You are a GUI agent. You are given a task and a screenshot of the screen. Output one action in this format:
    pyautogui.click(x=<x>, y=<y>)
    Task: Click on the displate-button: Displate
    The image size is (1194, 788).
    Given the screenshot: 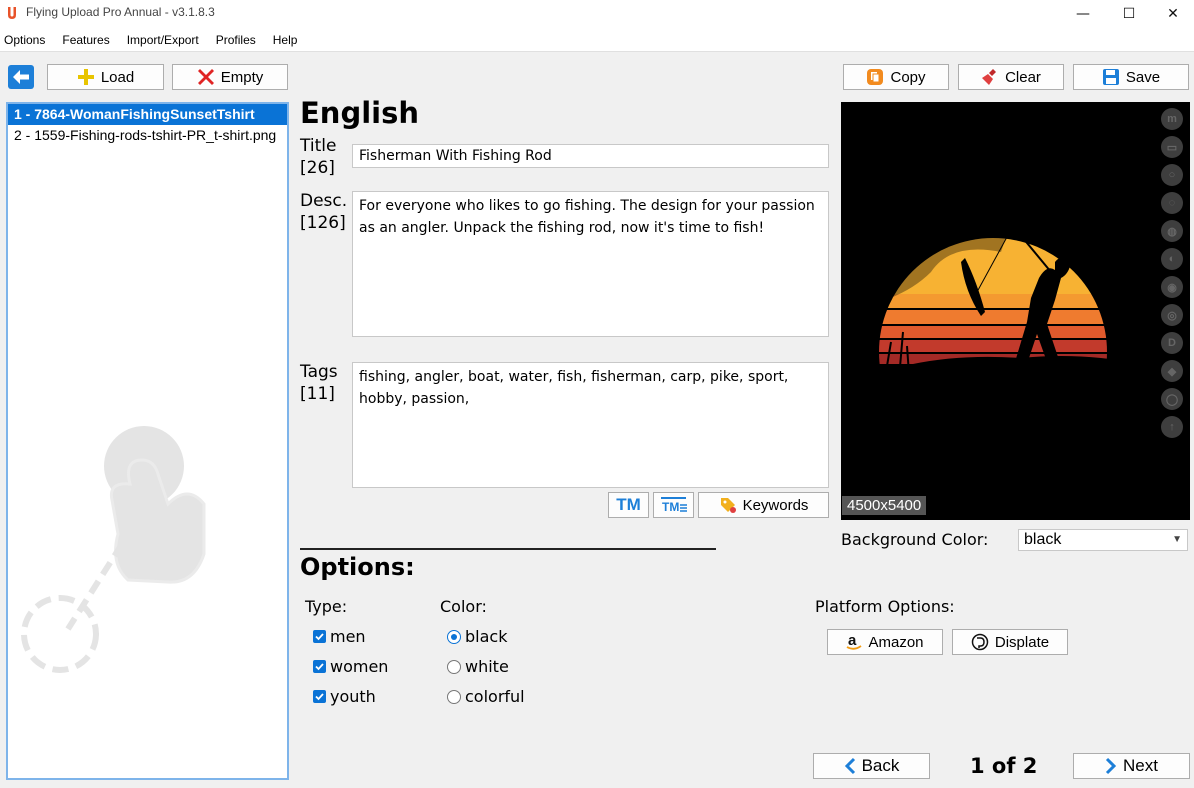 What is the action you would take?
    pyautogui.click(x=1010, y=642)
    